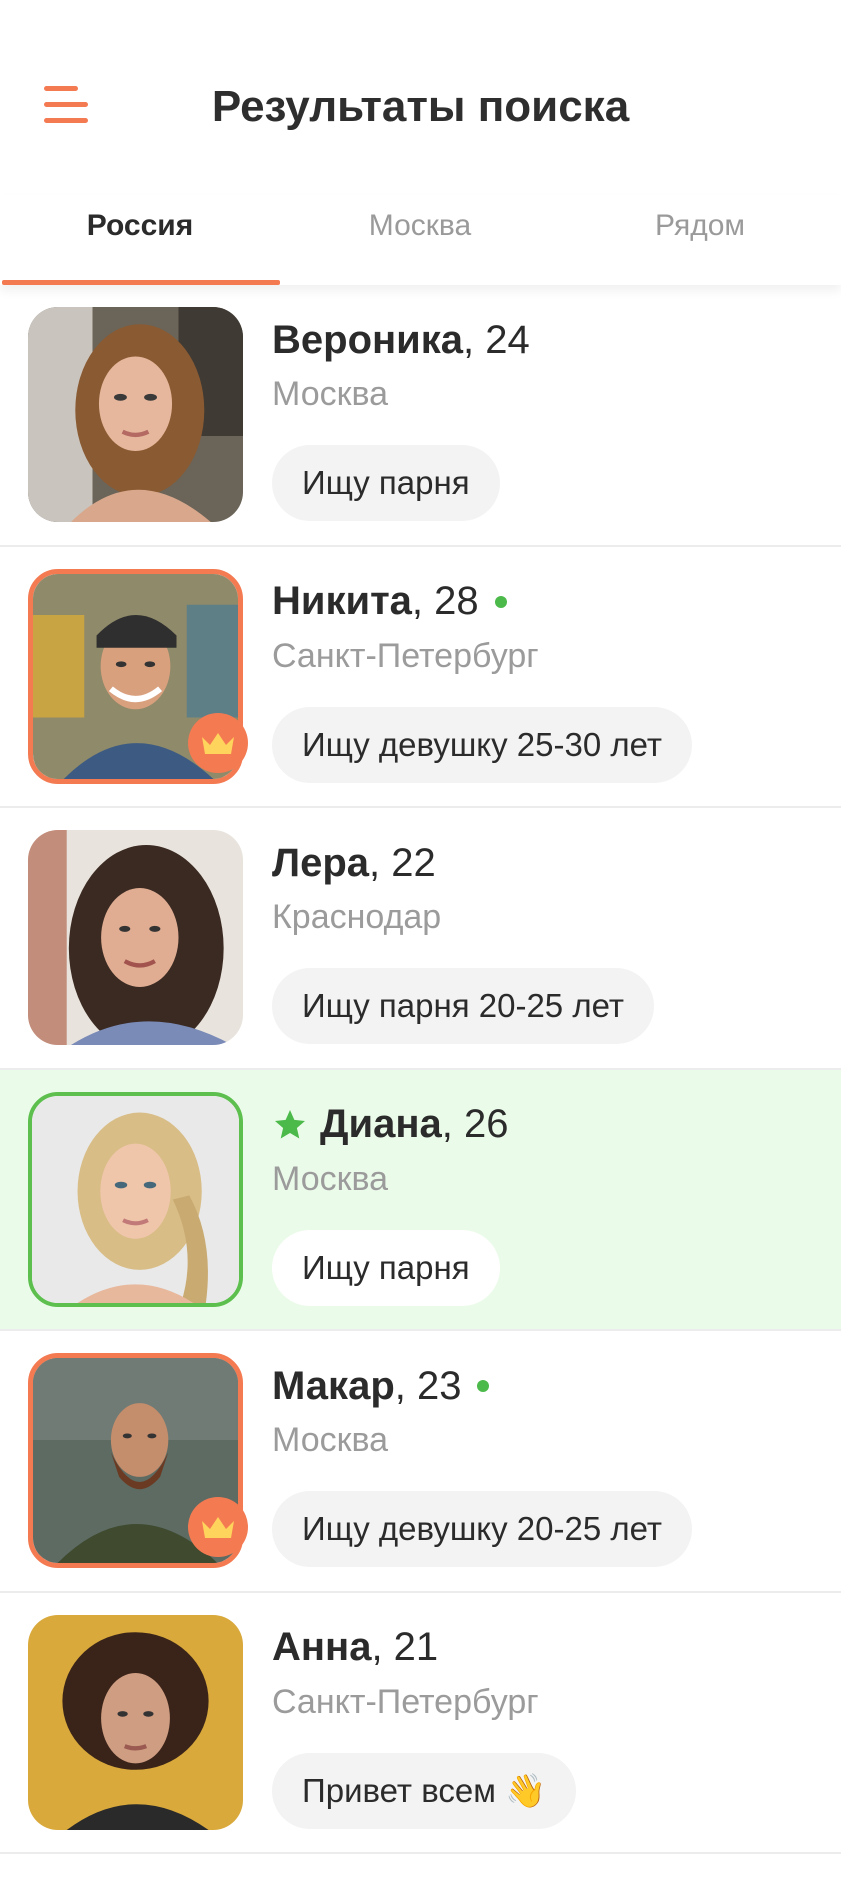  Describe the element at coordinates (405, 1647) in the screenshot. I see `profile-age: , 21` at that location.